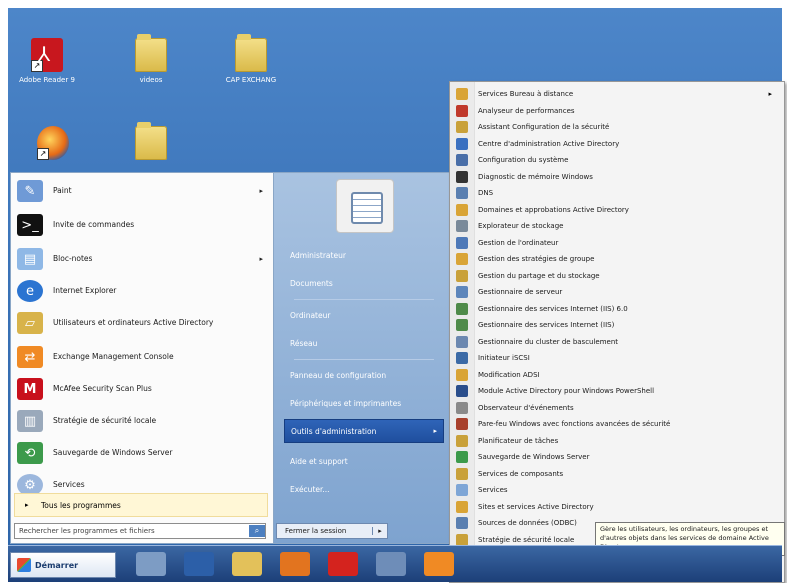  What do you see at coordinates (143, 389) in the screenshot?
I see `start-item-mcafee: M McAfee Security Scan Plus` at bounding box center [143, 389].